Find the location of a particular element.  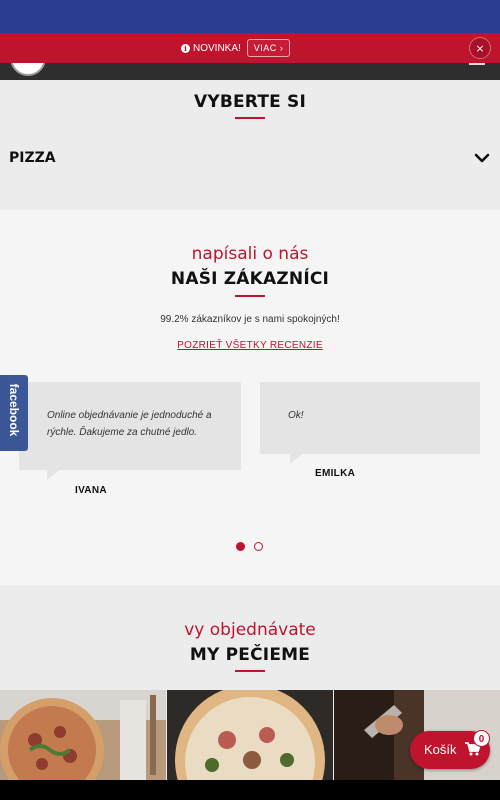

info-icon: i is located at coordinates (185, 48).